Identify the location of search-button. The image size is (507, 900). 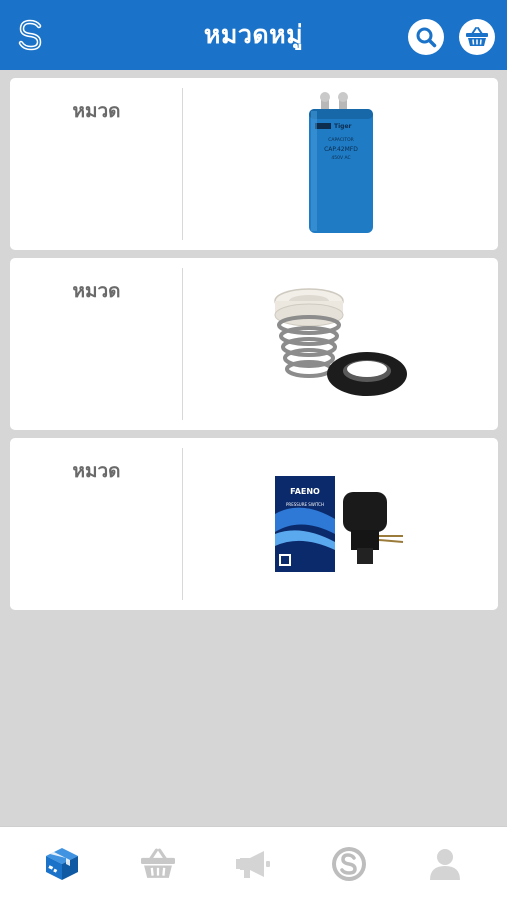
(426, 37).